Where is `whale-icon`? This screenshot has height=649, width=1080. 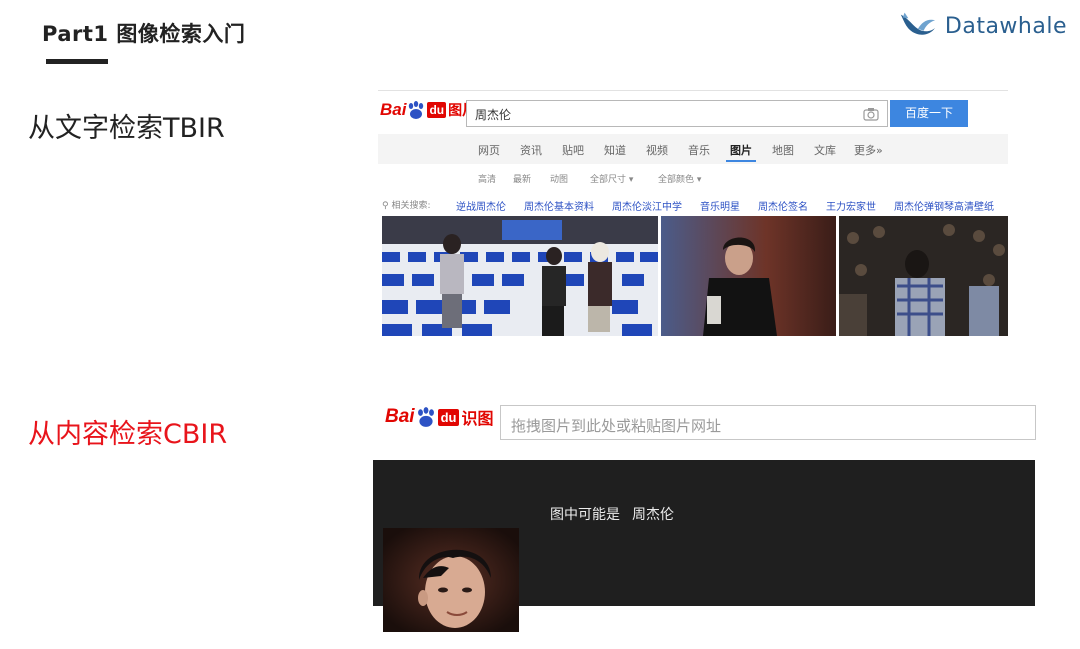 whale-icon is located at coordinates (918, 23).